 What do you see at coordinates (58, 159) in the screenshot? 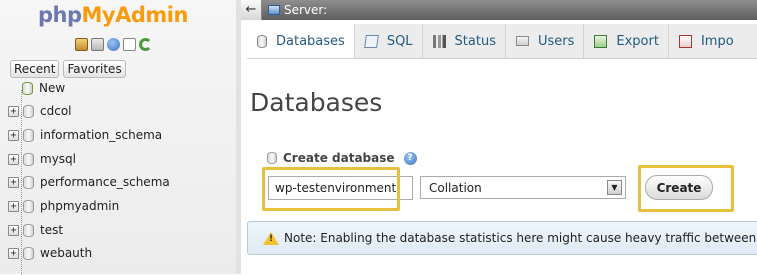
I see `tree-item-label: mysql` at bounding box center [58, 159].